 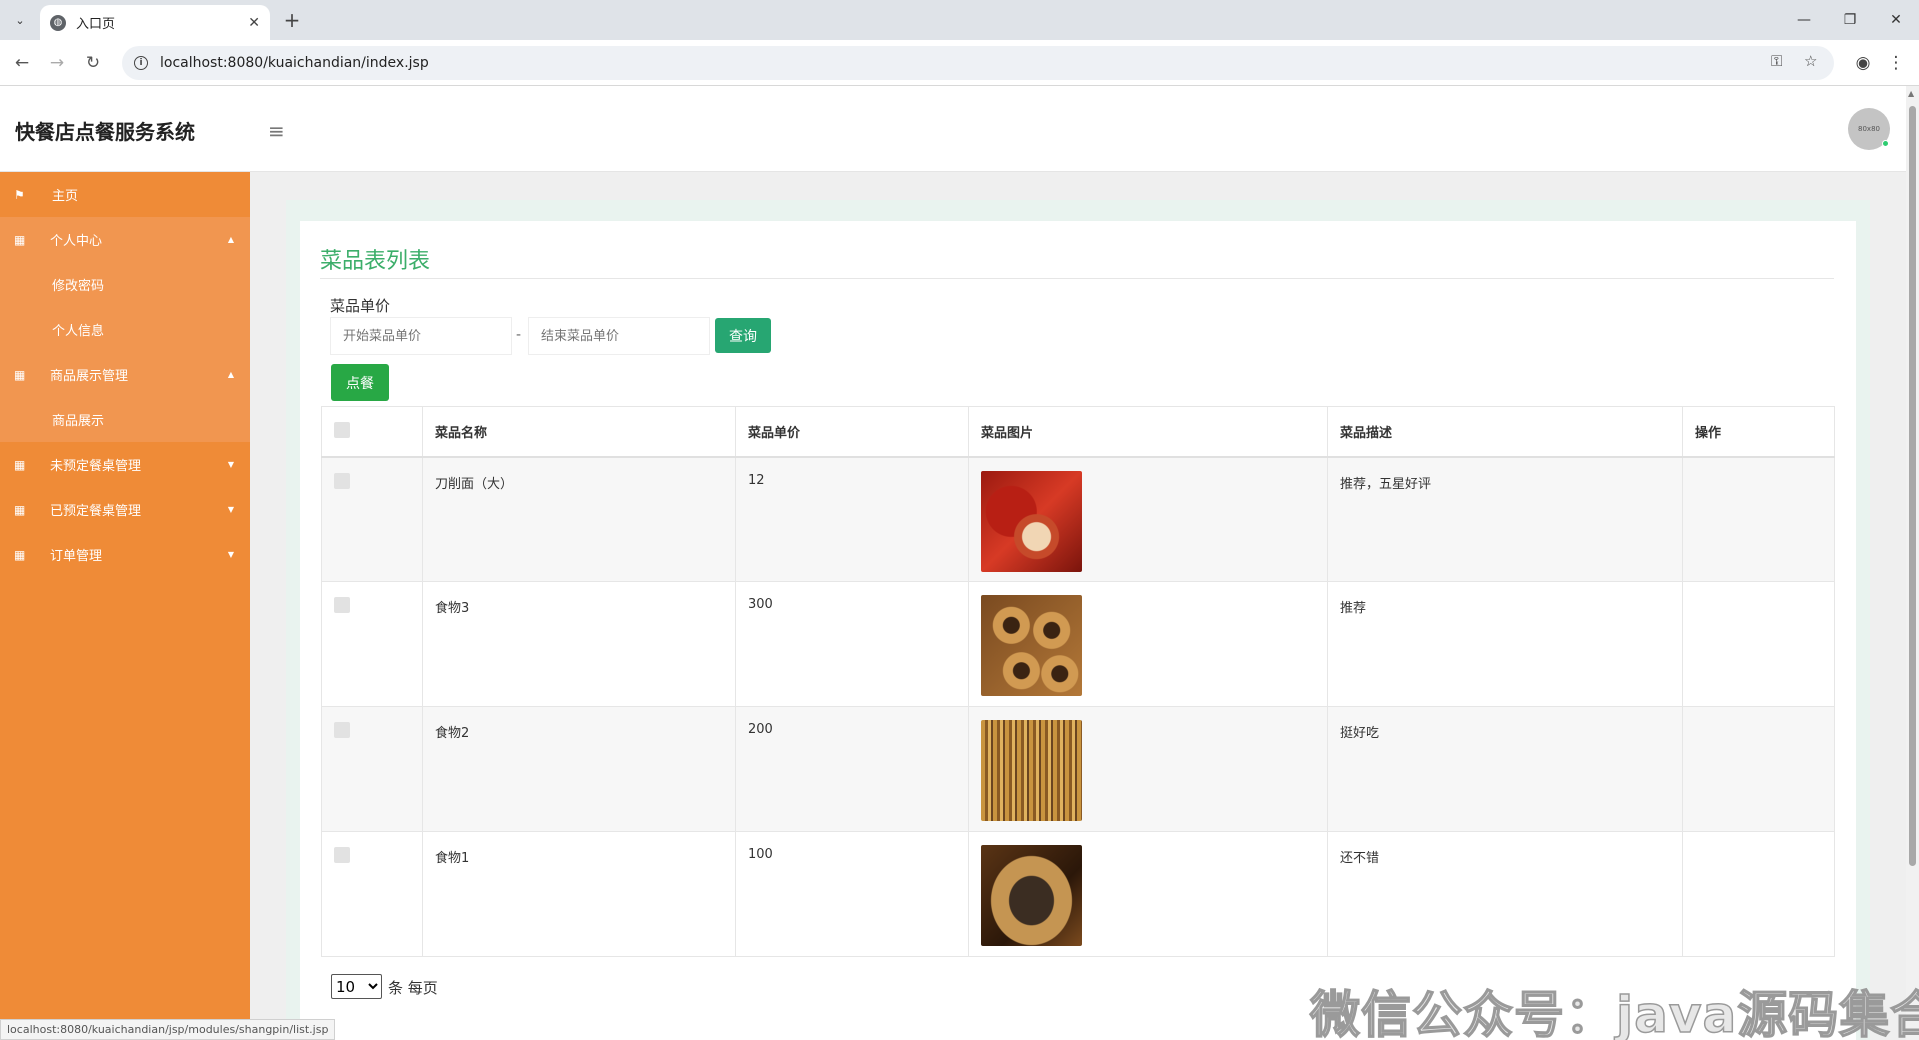 I want to click on page-title: 菜品表列表, so click(x=375, y=261).